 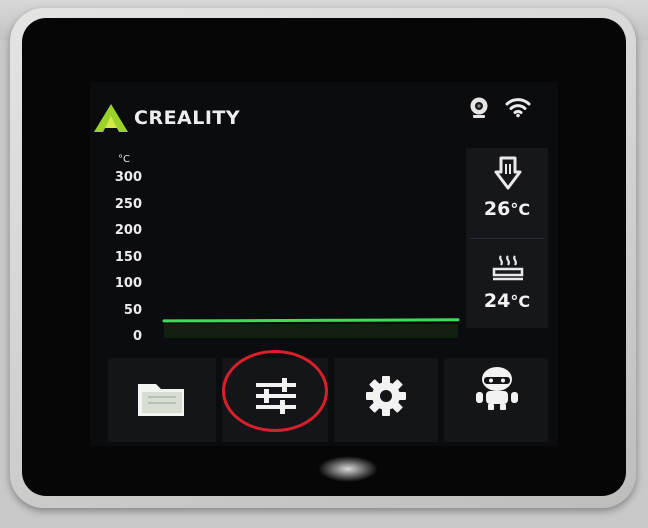 I want to click on bed-temperature: 24°C, so click(x=507, y=301).